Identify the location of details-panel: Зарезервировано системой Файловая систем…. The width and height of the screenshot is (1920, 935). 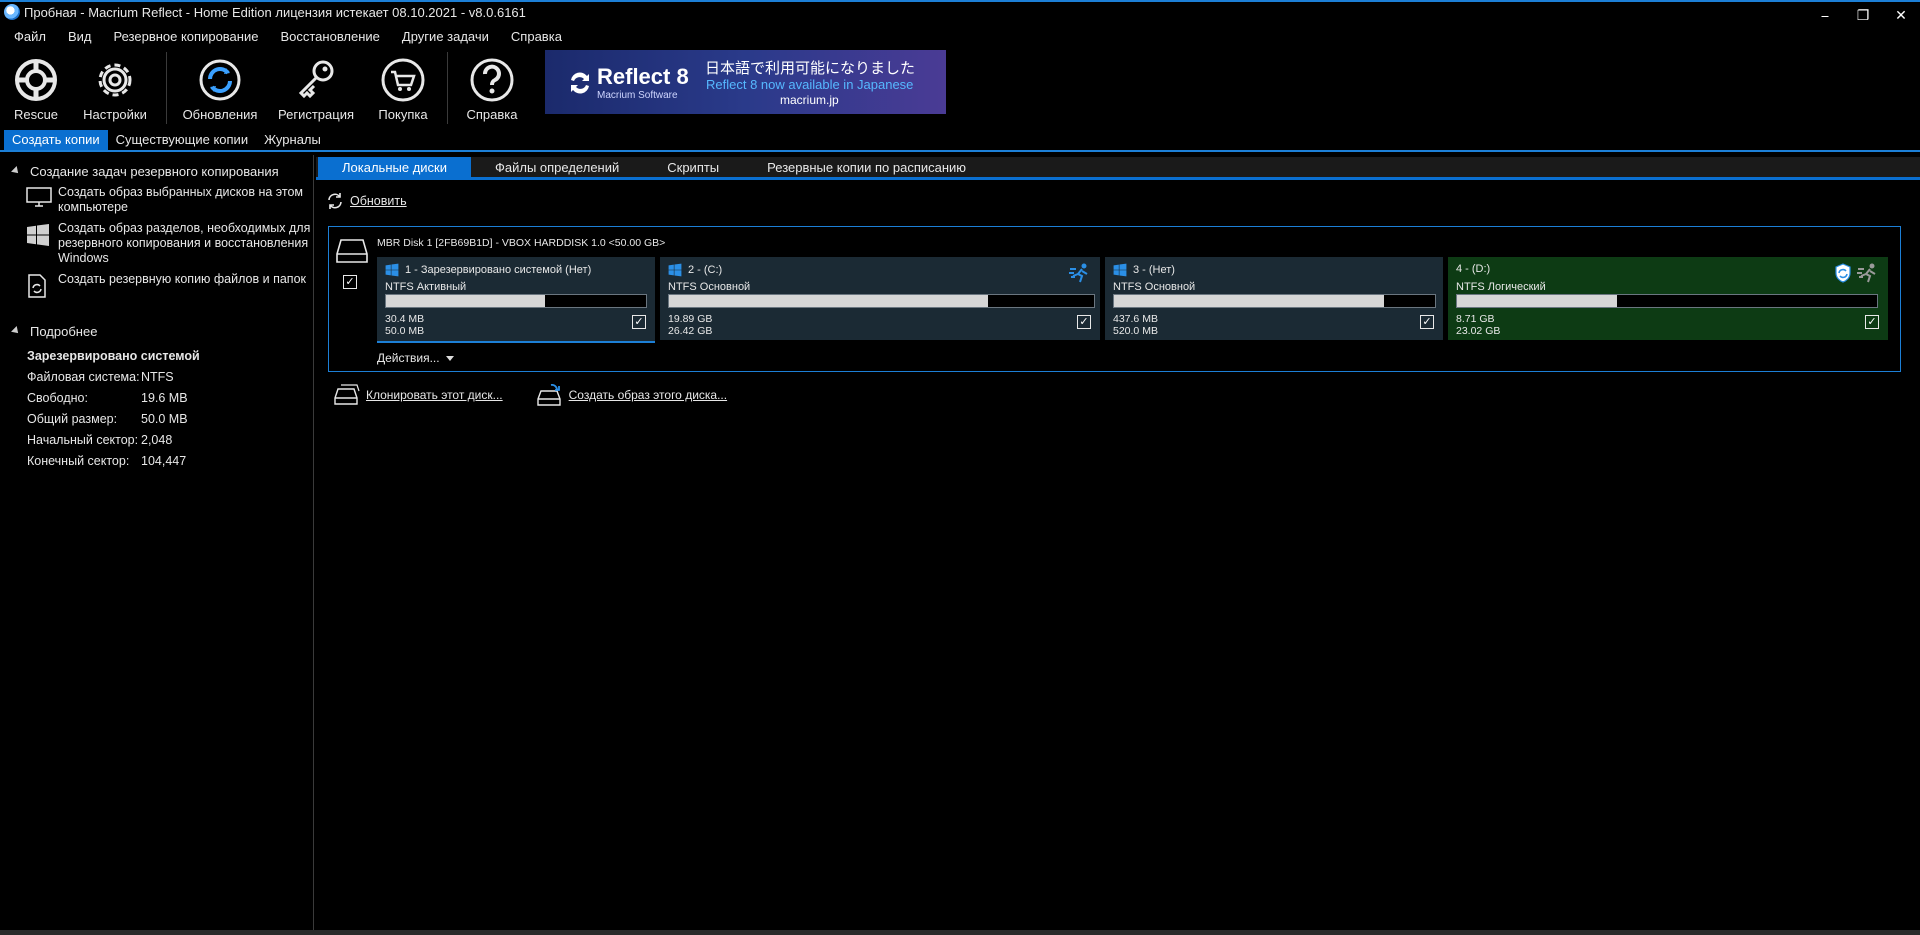
(156, 408).